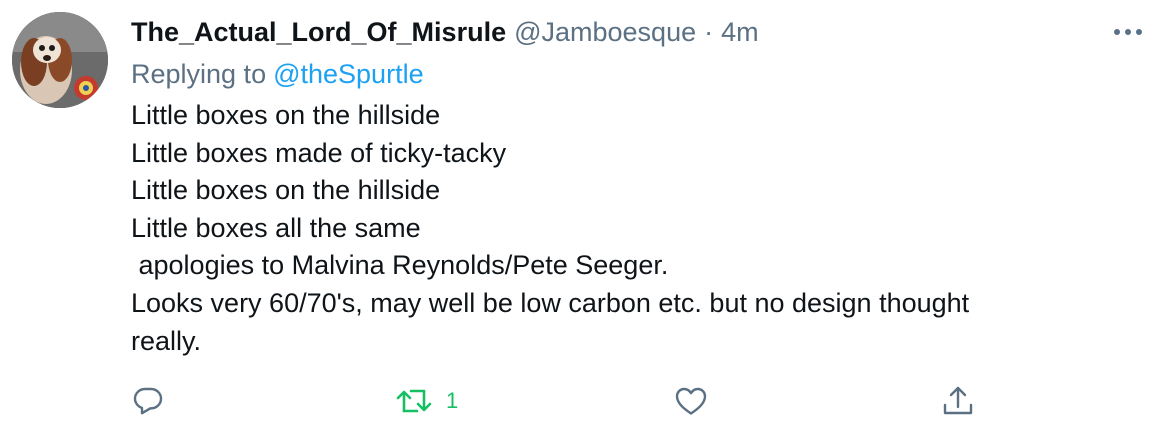 The height and width of the screenshot is (434, 1172). I want to click on like-button, so click(691, 401).